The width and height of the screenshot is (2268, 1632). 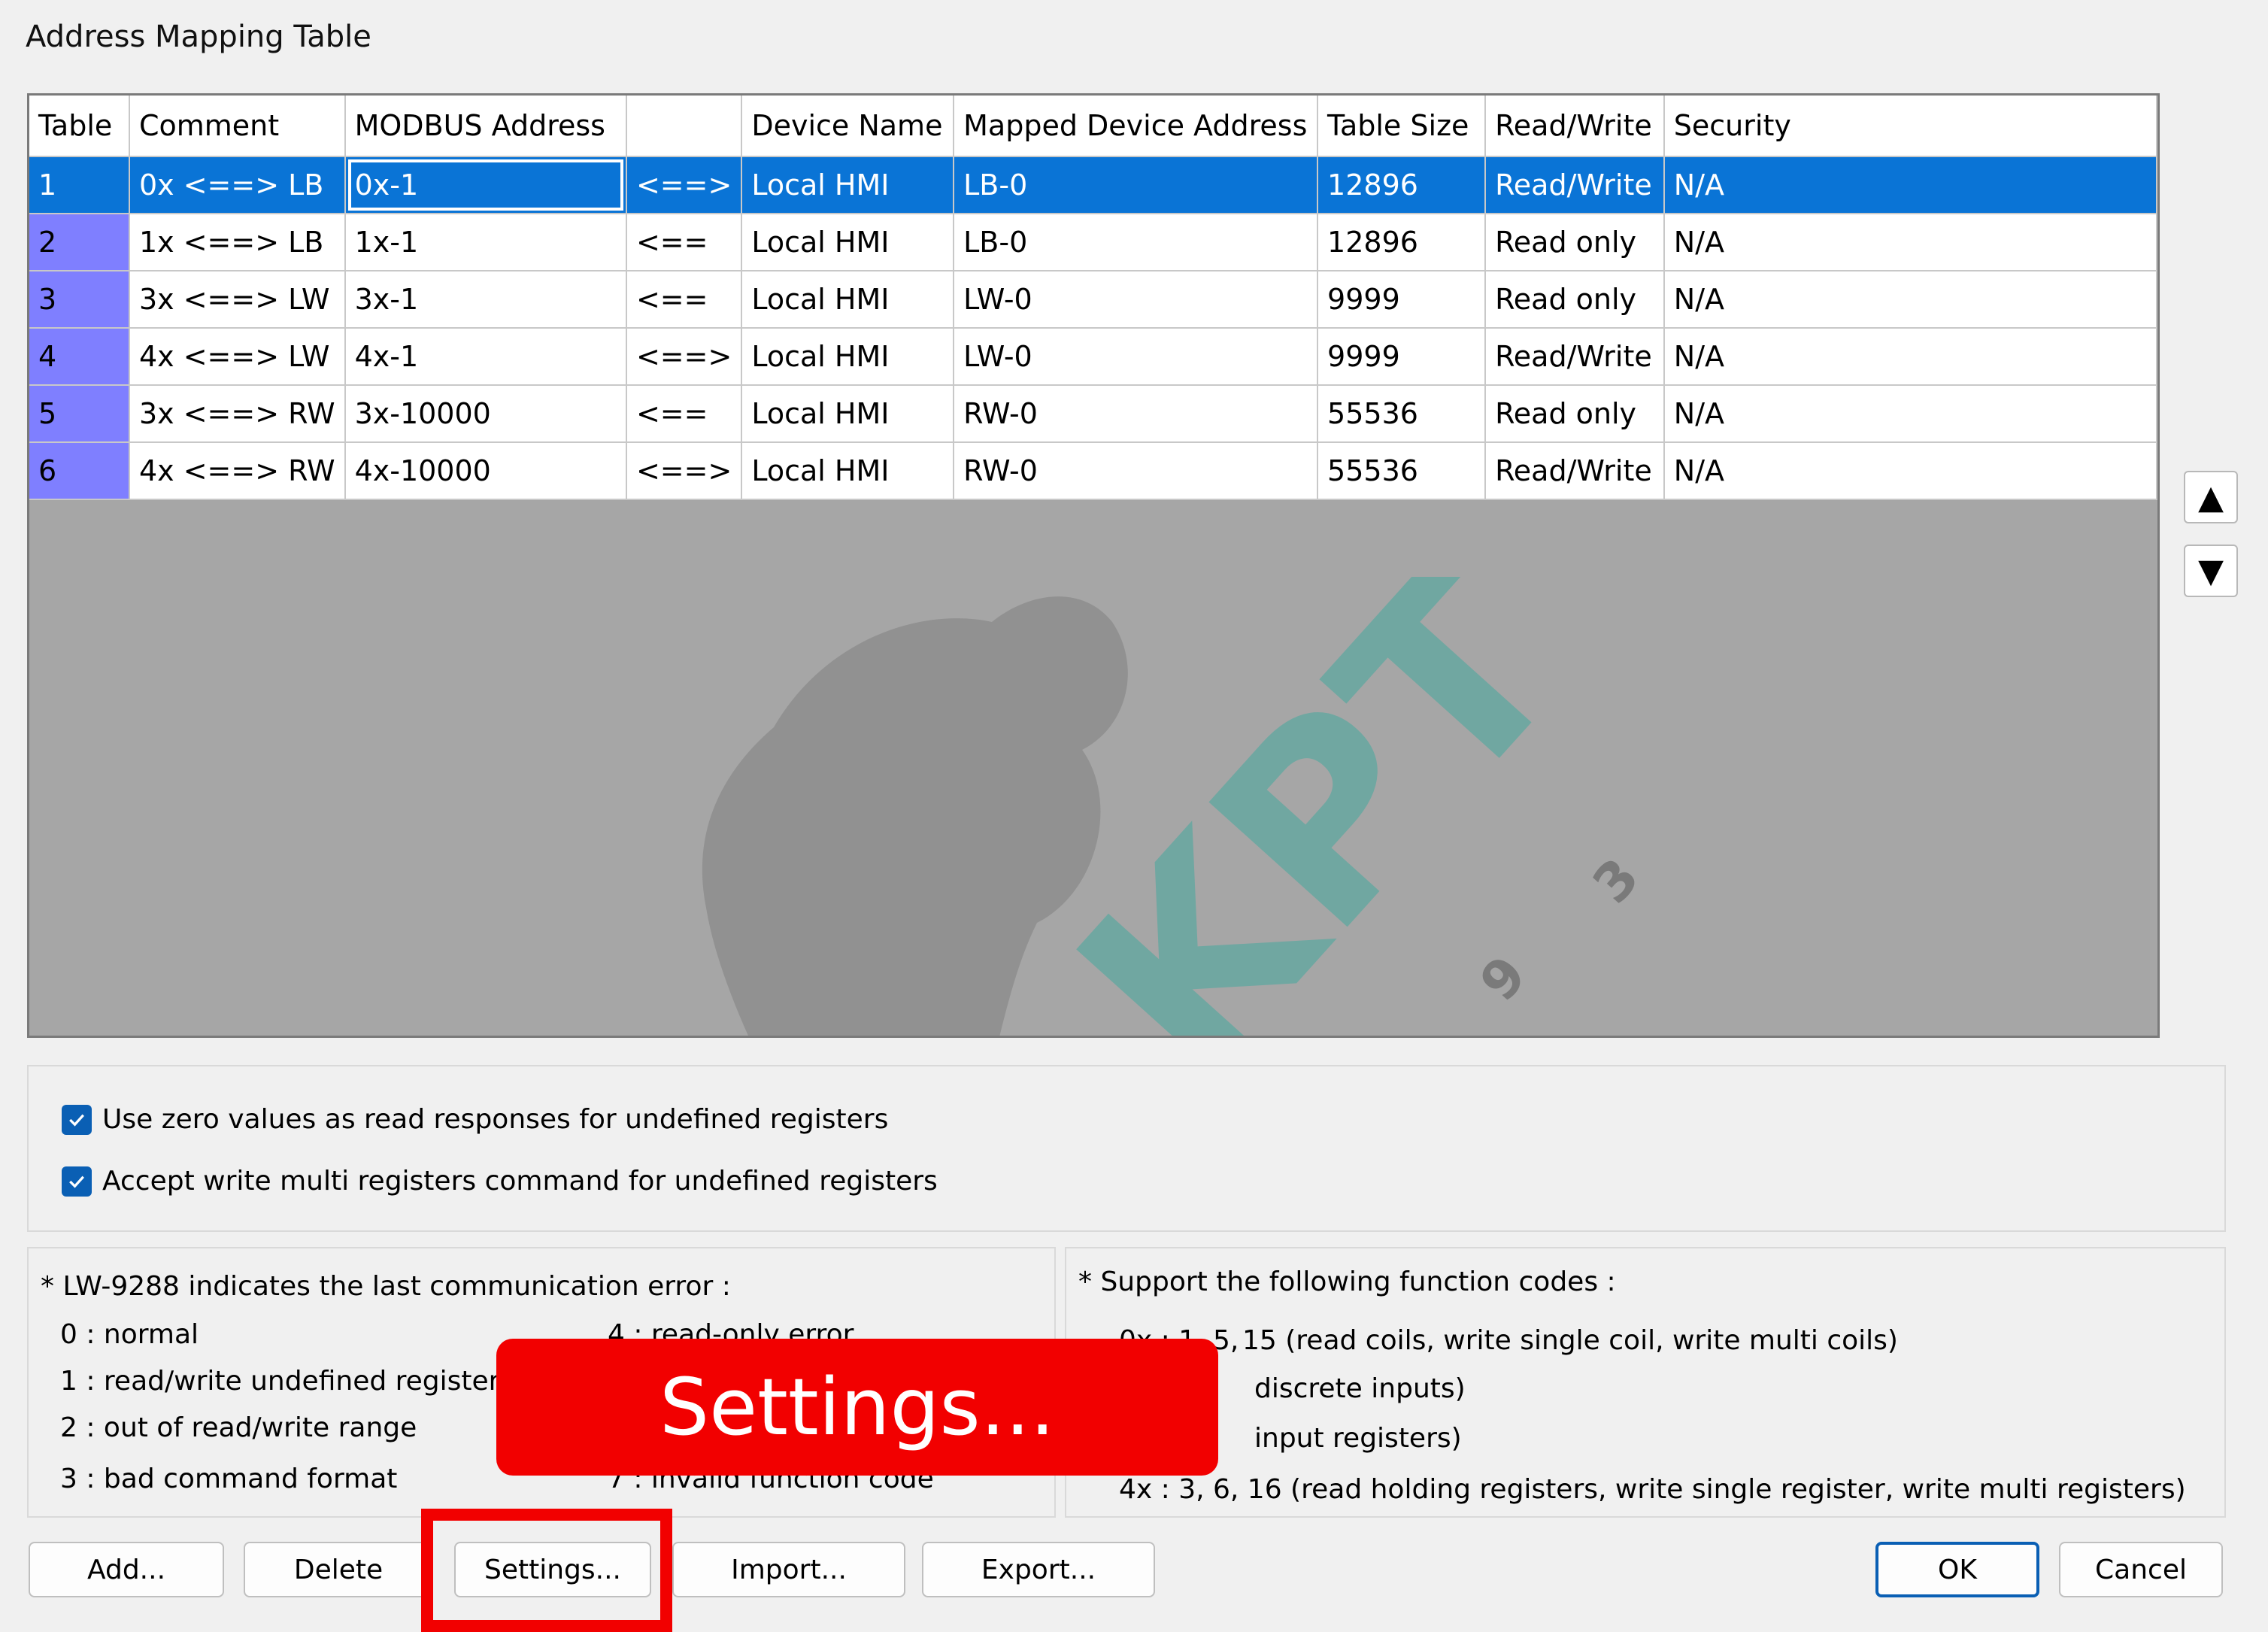 What do you see at coordinates (129, 1334) in the screenshot?
I see `error-code-0: 0 : normal` at bounding box center [129, 1334].